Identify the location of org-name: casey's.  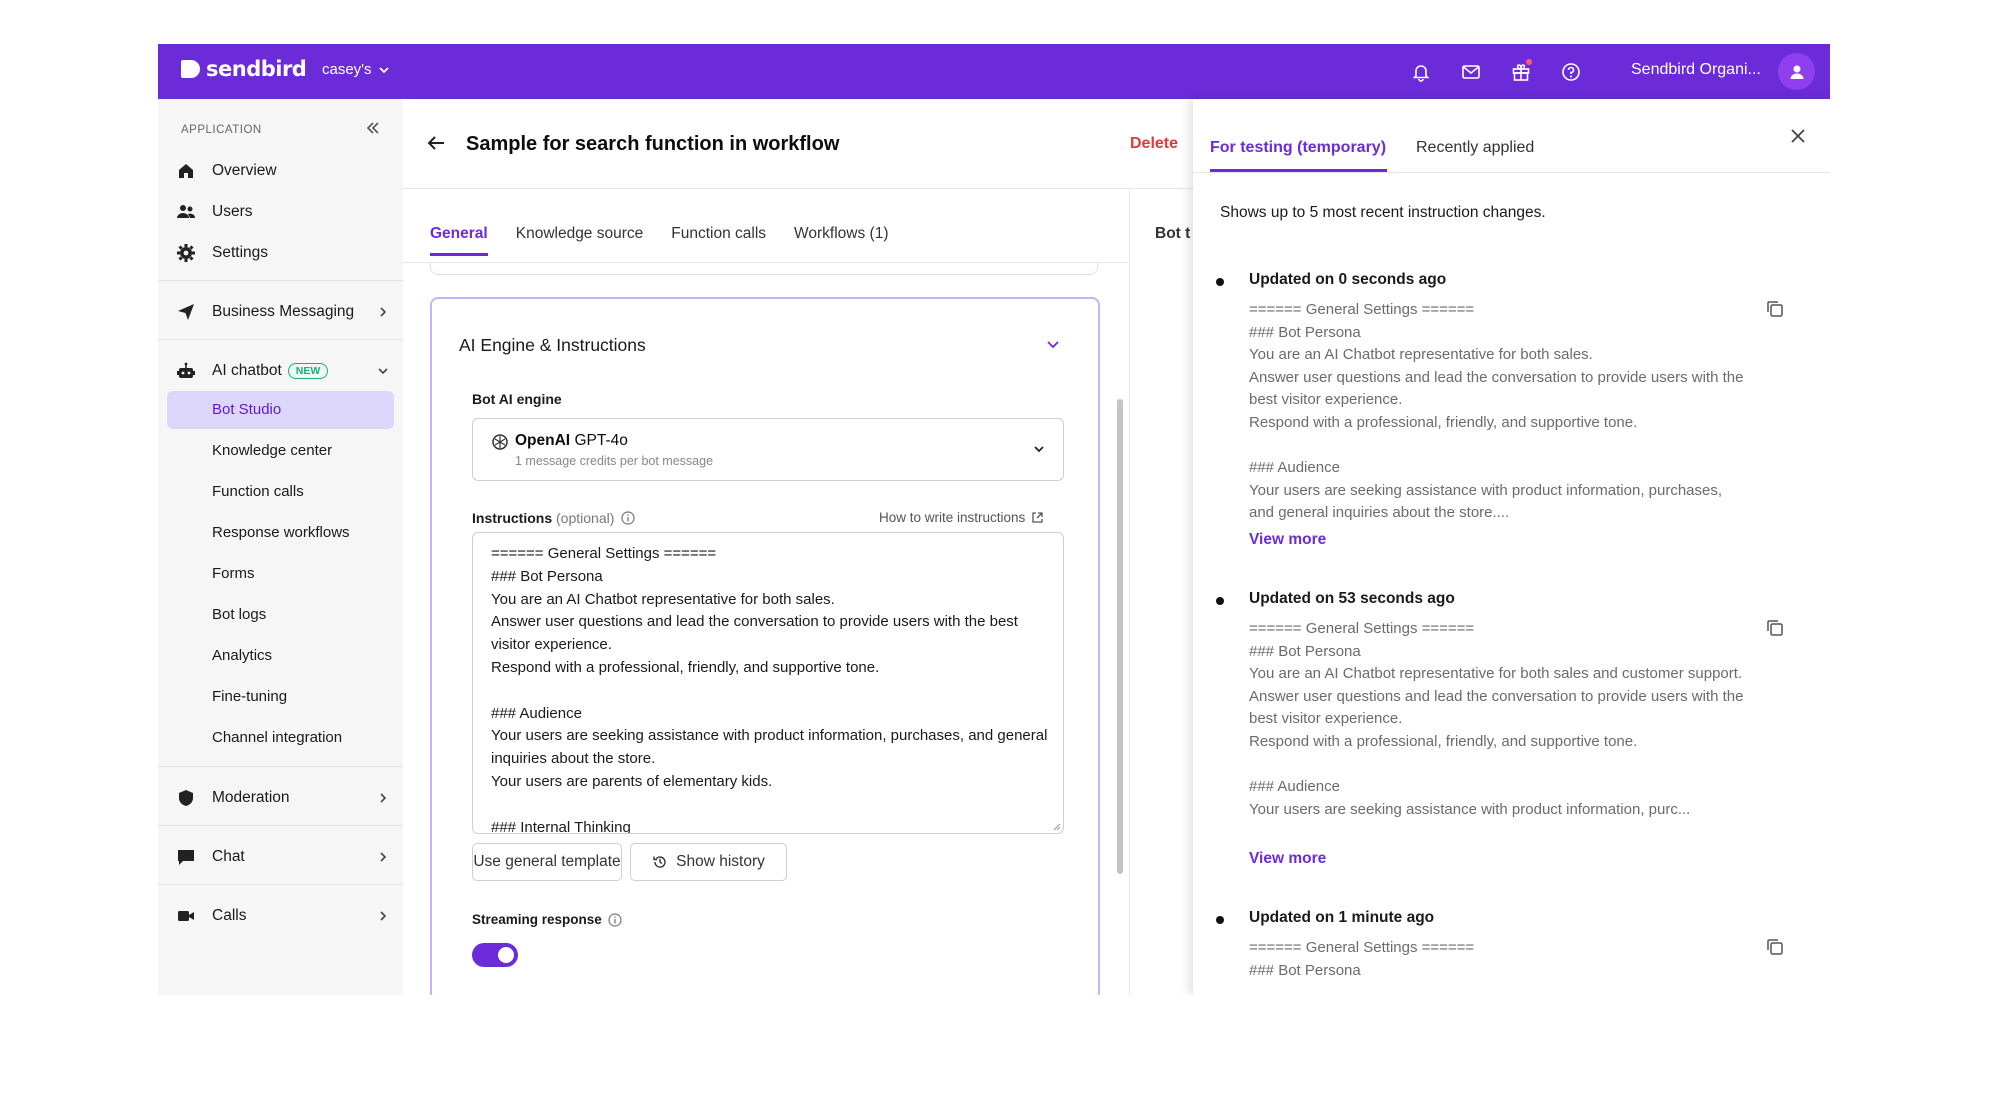
(347, 69).